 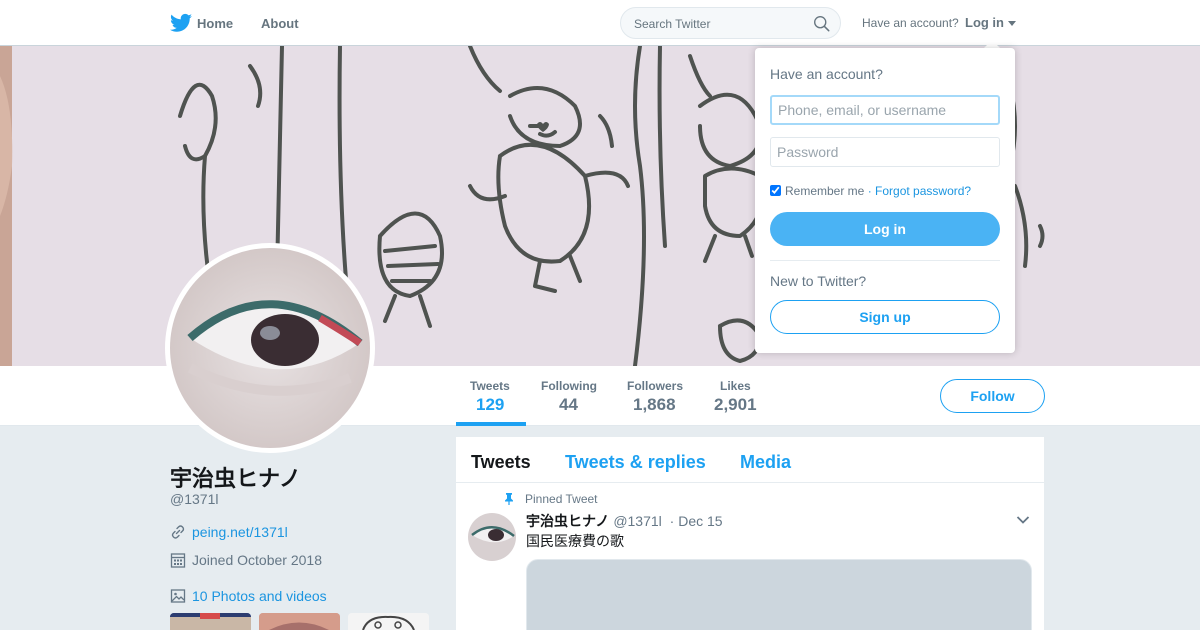 What do you see at coordinates (992, 396) in the screenshot?
I see `follow-button: Follow` at bounding box center [992, 396].